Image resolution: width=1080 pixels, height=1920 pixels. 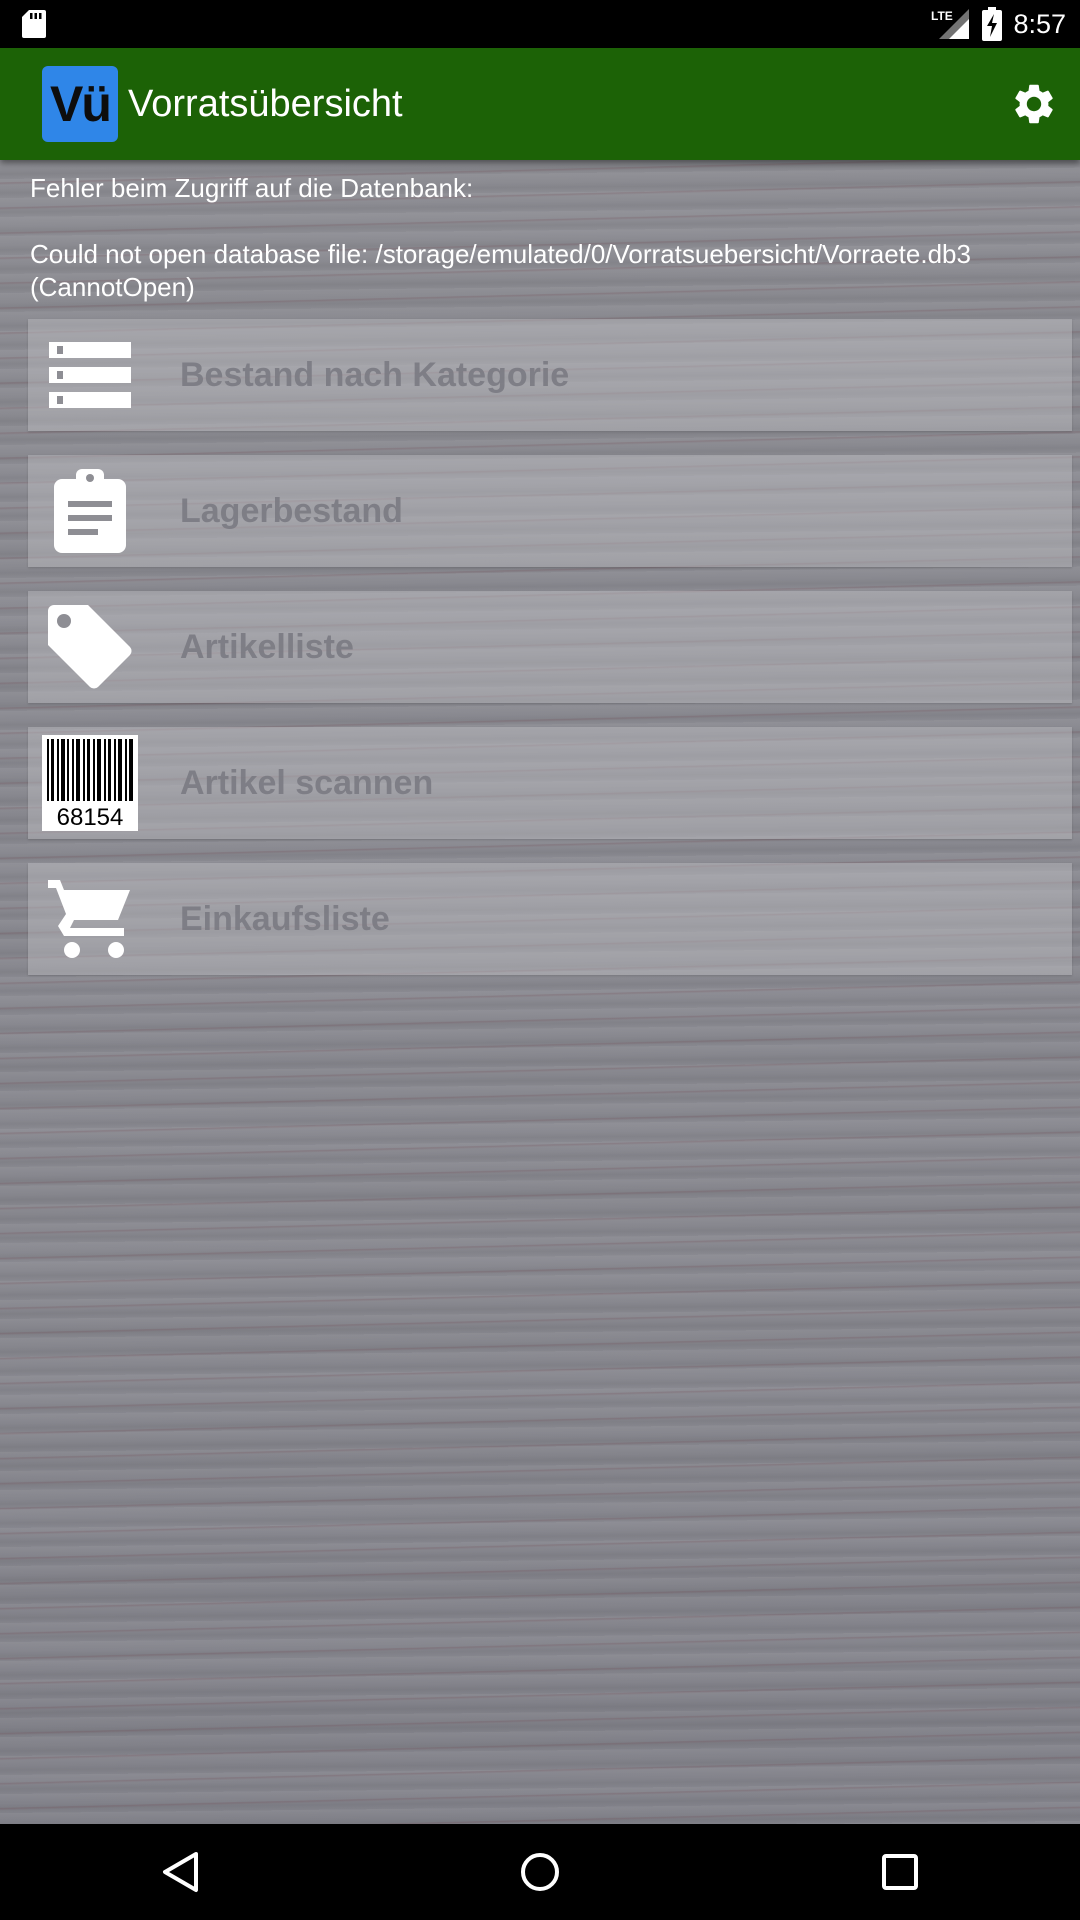 I want to click on lte-signal-icon: LTE, so click(x=950, y=24).